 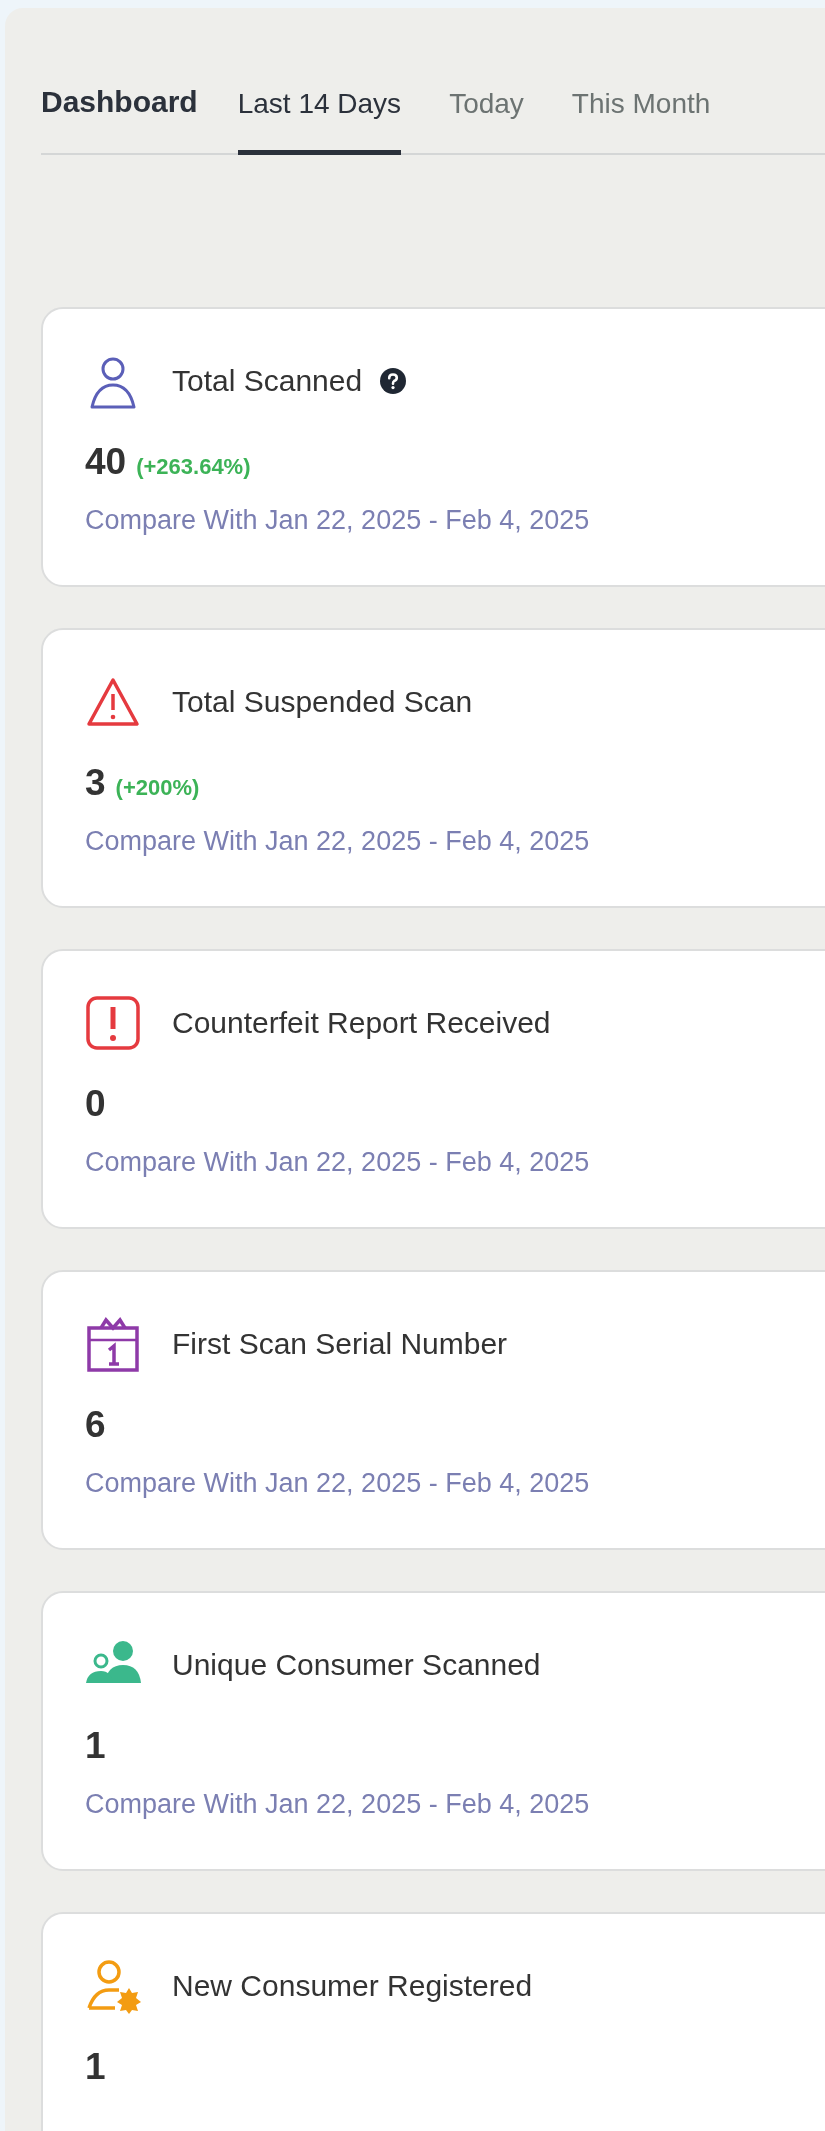 I want to click on person-with-badge-icon, so click(x=113, y=1986).